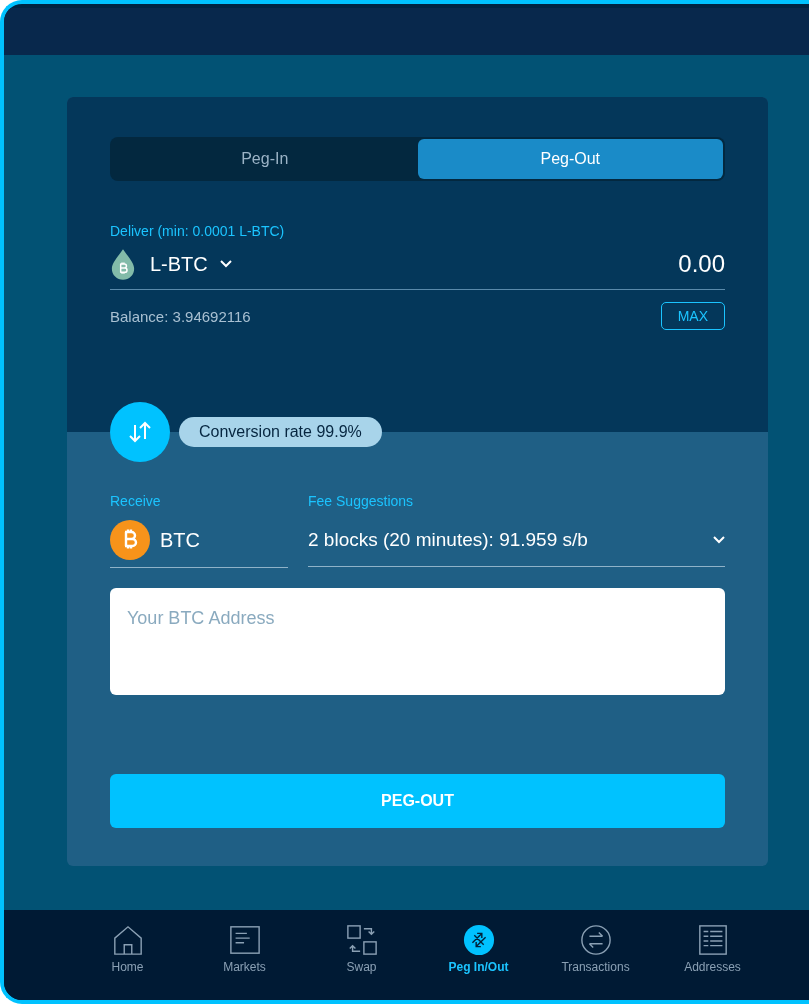 The image size is (809, 1004). Describe the element at coordinates (180, 540) in the screenshot. I see `asset-name: BTC` at that location.